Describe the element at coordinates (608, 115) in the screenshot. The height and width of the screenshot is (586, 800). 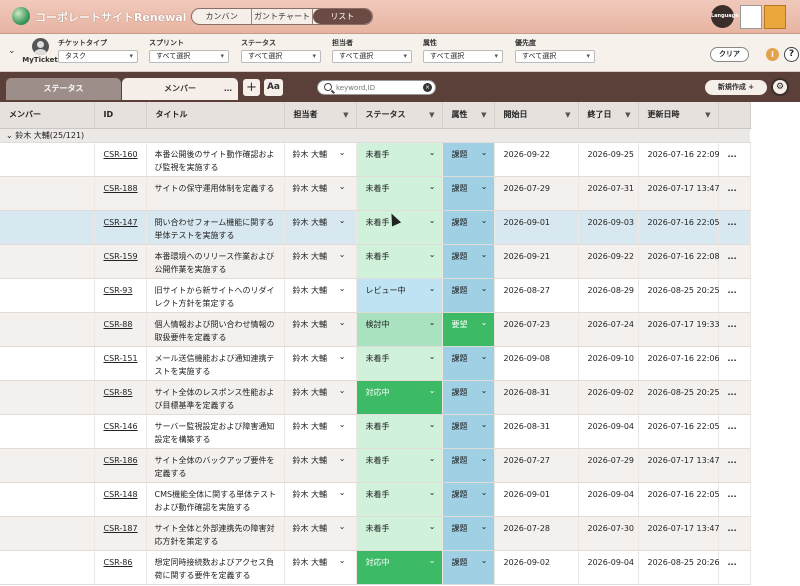
I see `column-header-end: 終了日 ▼` at that location.